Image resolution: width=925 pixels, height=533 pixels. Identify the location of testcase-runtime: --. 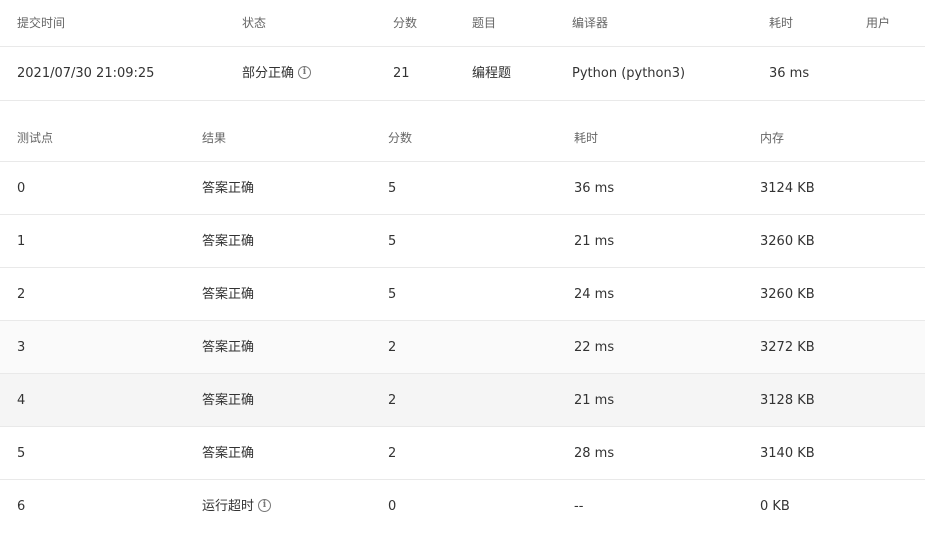
(579, 506).